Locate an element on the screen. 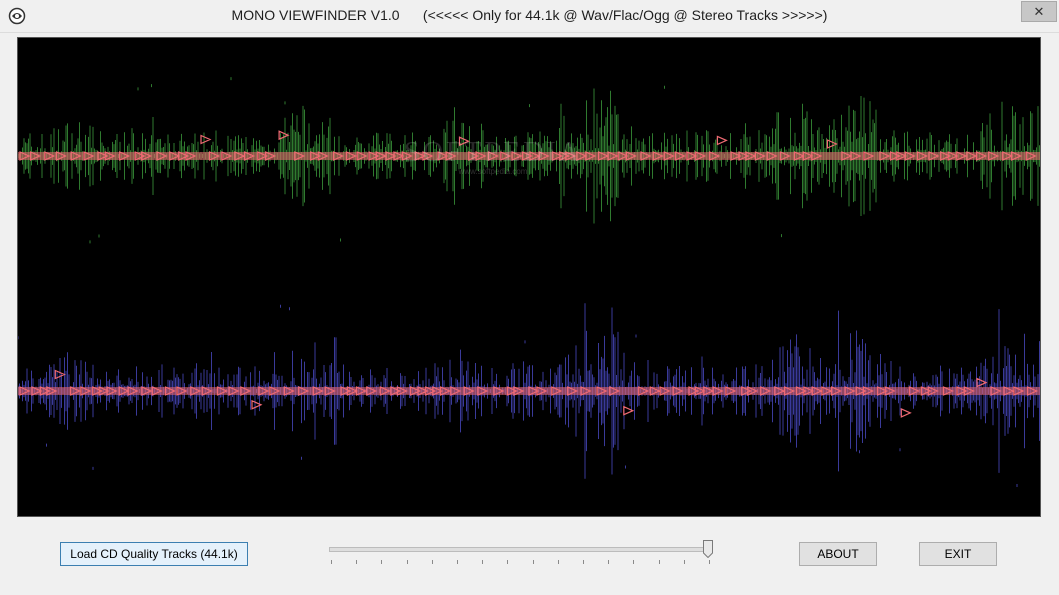 Image resolution: width=1059 pixels, height=595 pixels. load-tracks-label: Load CD Quality Tracks (44.1k) is located at coordinates (154, 554).